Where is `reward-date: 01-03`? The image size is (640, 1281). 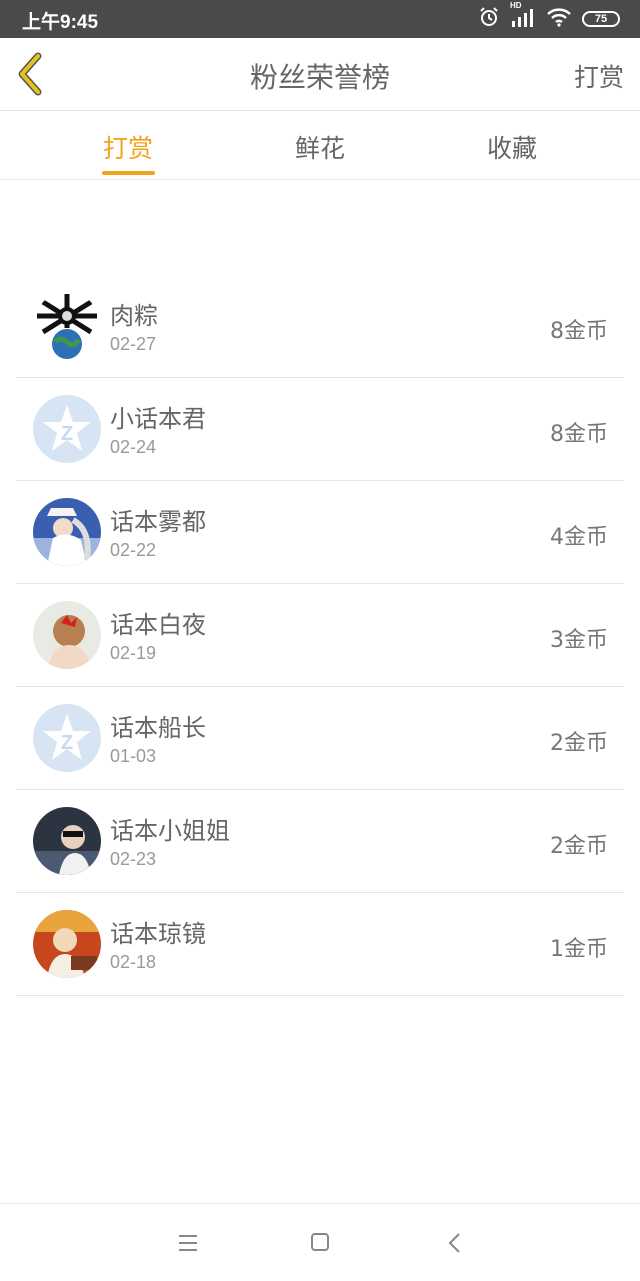 reward-date: 01-03 is located at coordinates (133, 756).